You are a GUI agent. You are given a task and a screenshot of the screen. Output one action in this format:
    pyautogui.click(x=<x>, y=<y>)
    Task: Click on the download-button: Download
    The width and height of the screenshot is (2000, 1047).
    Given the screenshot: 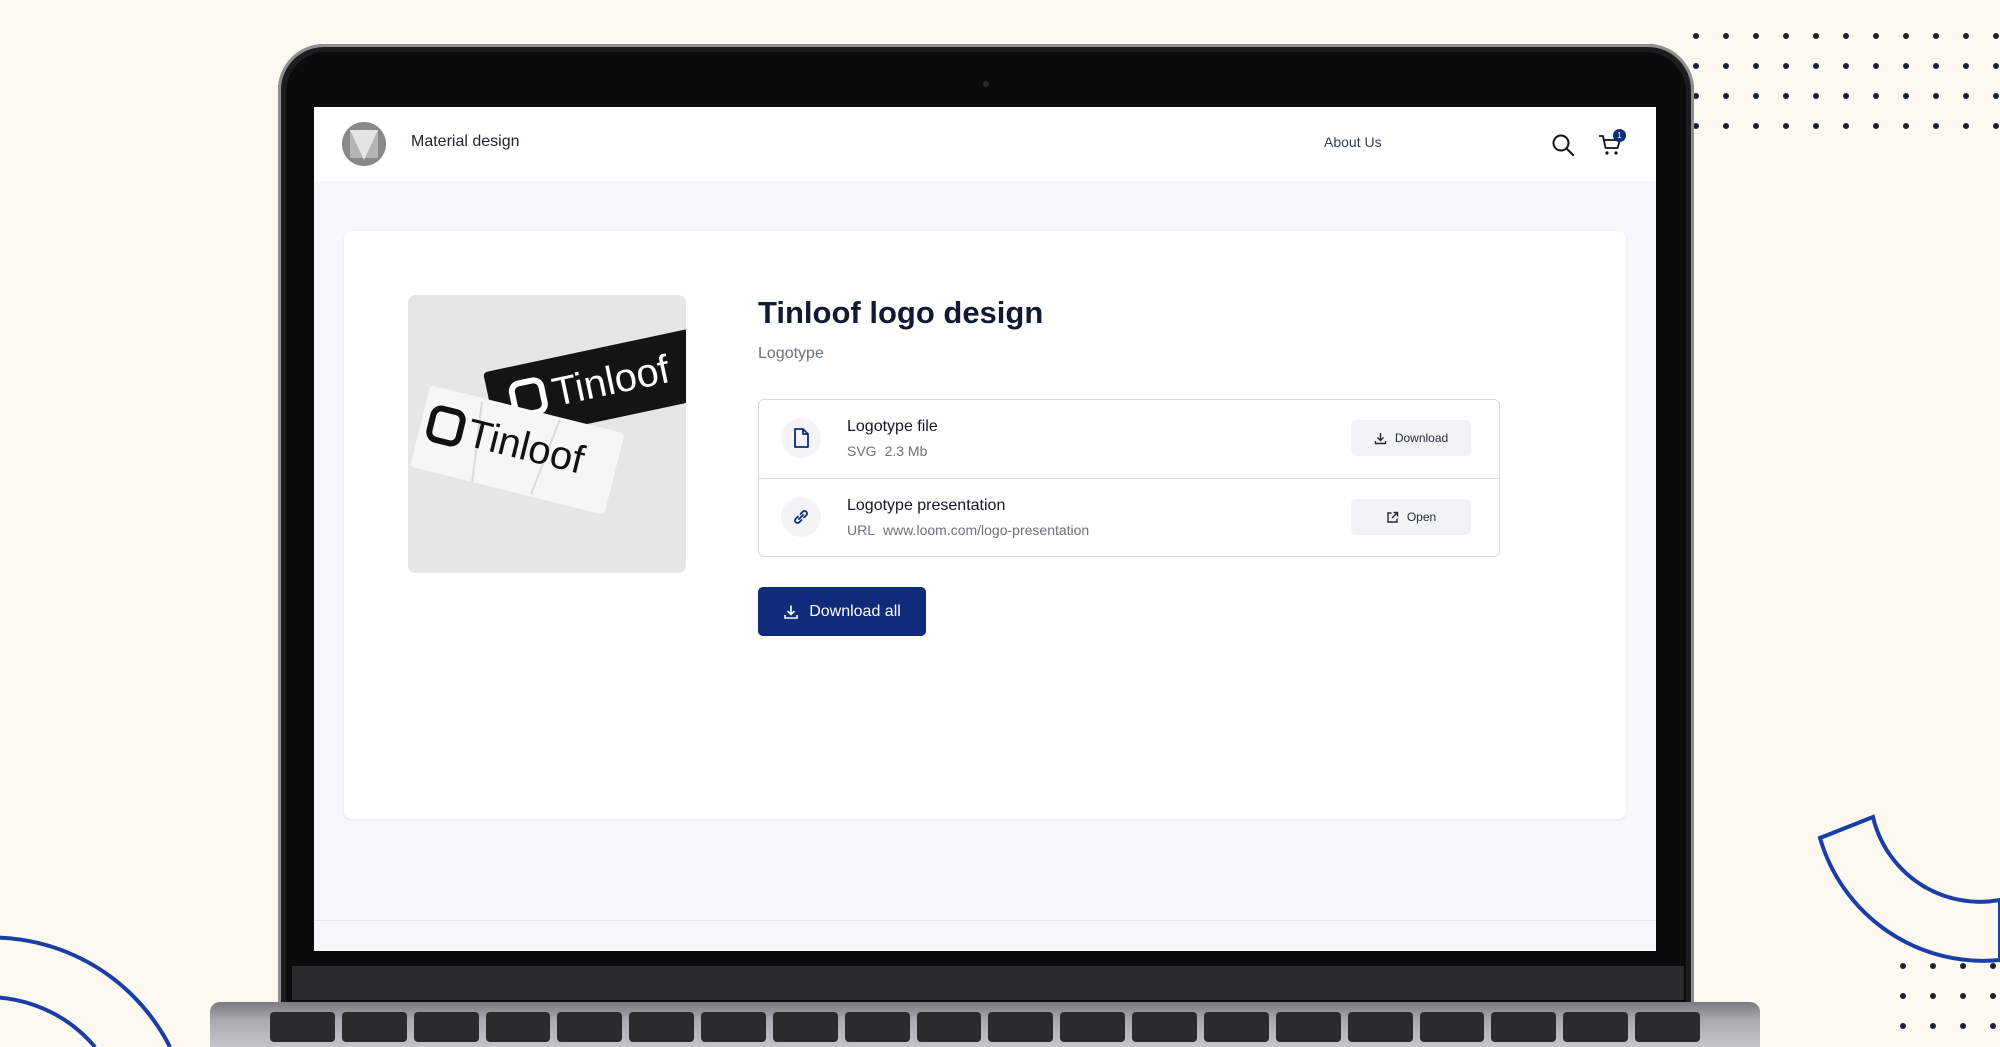 What is the action you would take?
    pyautogui.click(x=1411, y=438)
    